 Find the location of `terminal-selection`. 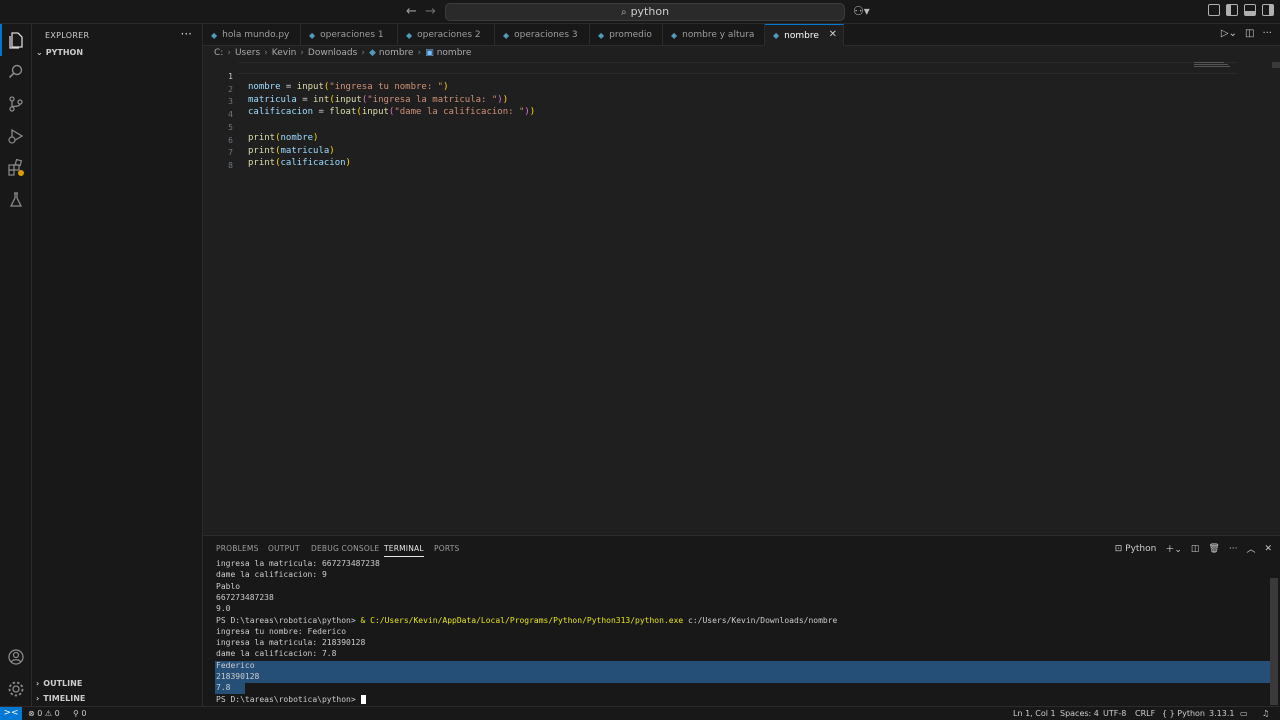

terminal-selection is located at coordinates (742, 672).